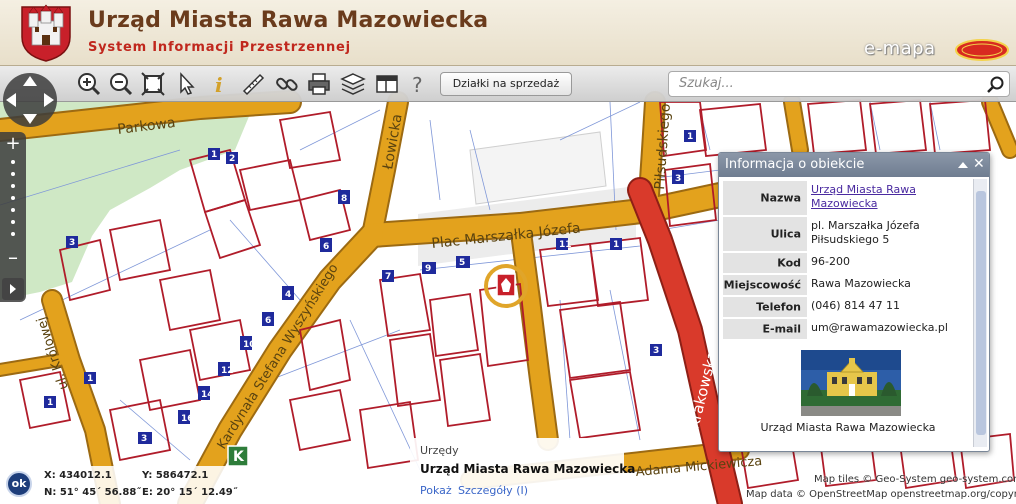  I want to click on svg-text: 4, so click(288, 295).